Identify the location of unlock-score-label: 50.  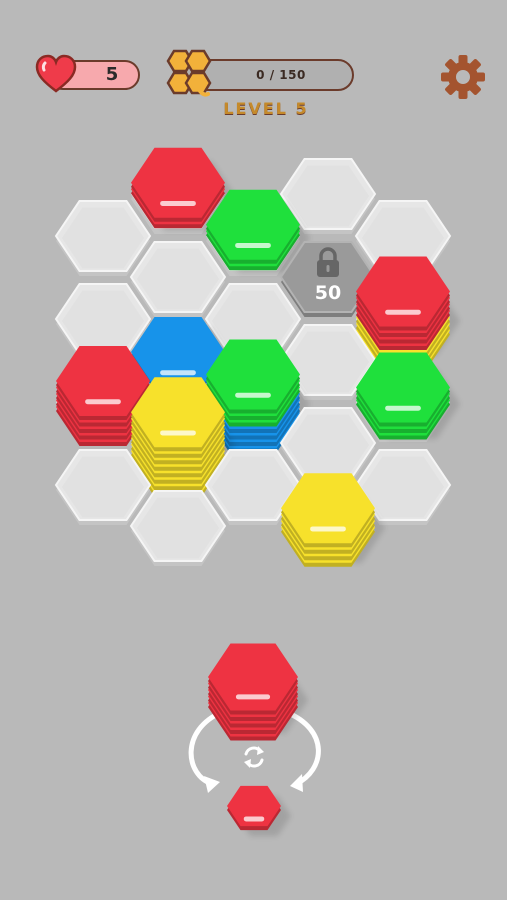
(328, 293).